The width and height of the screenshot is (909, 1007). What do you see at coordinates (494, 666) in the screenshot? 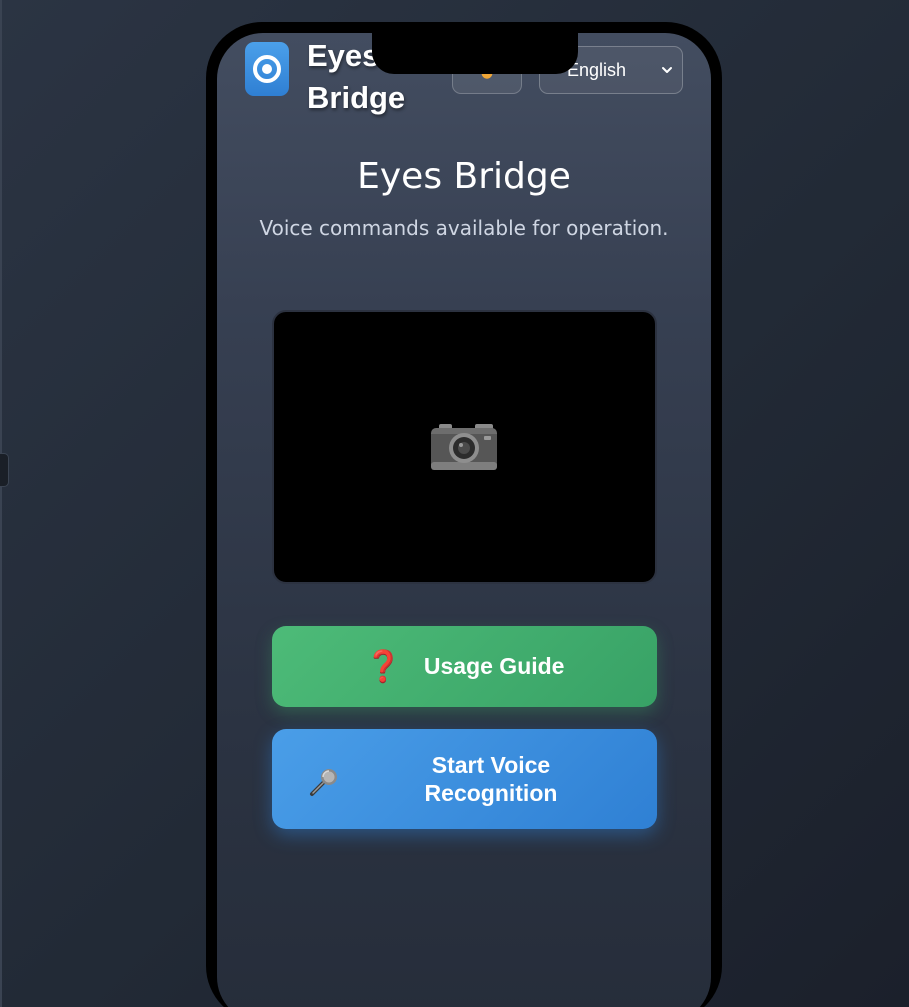
I see `usage-guide-label: Usage Guide` at bounding box center [494, 666].